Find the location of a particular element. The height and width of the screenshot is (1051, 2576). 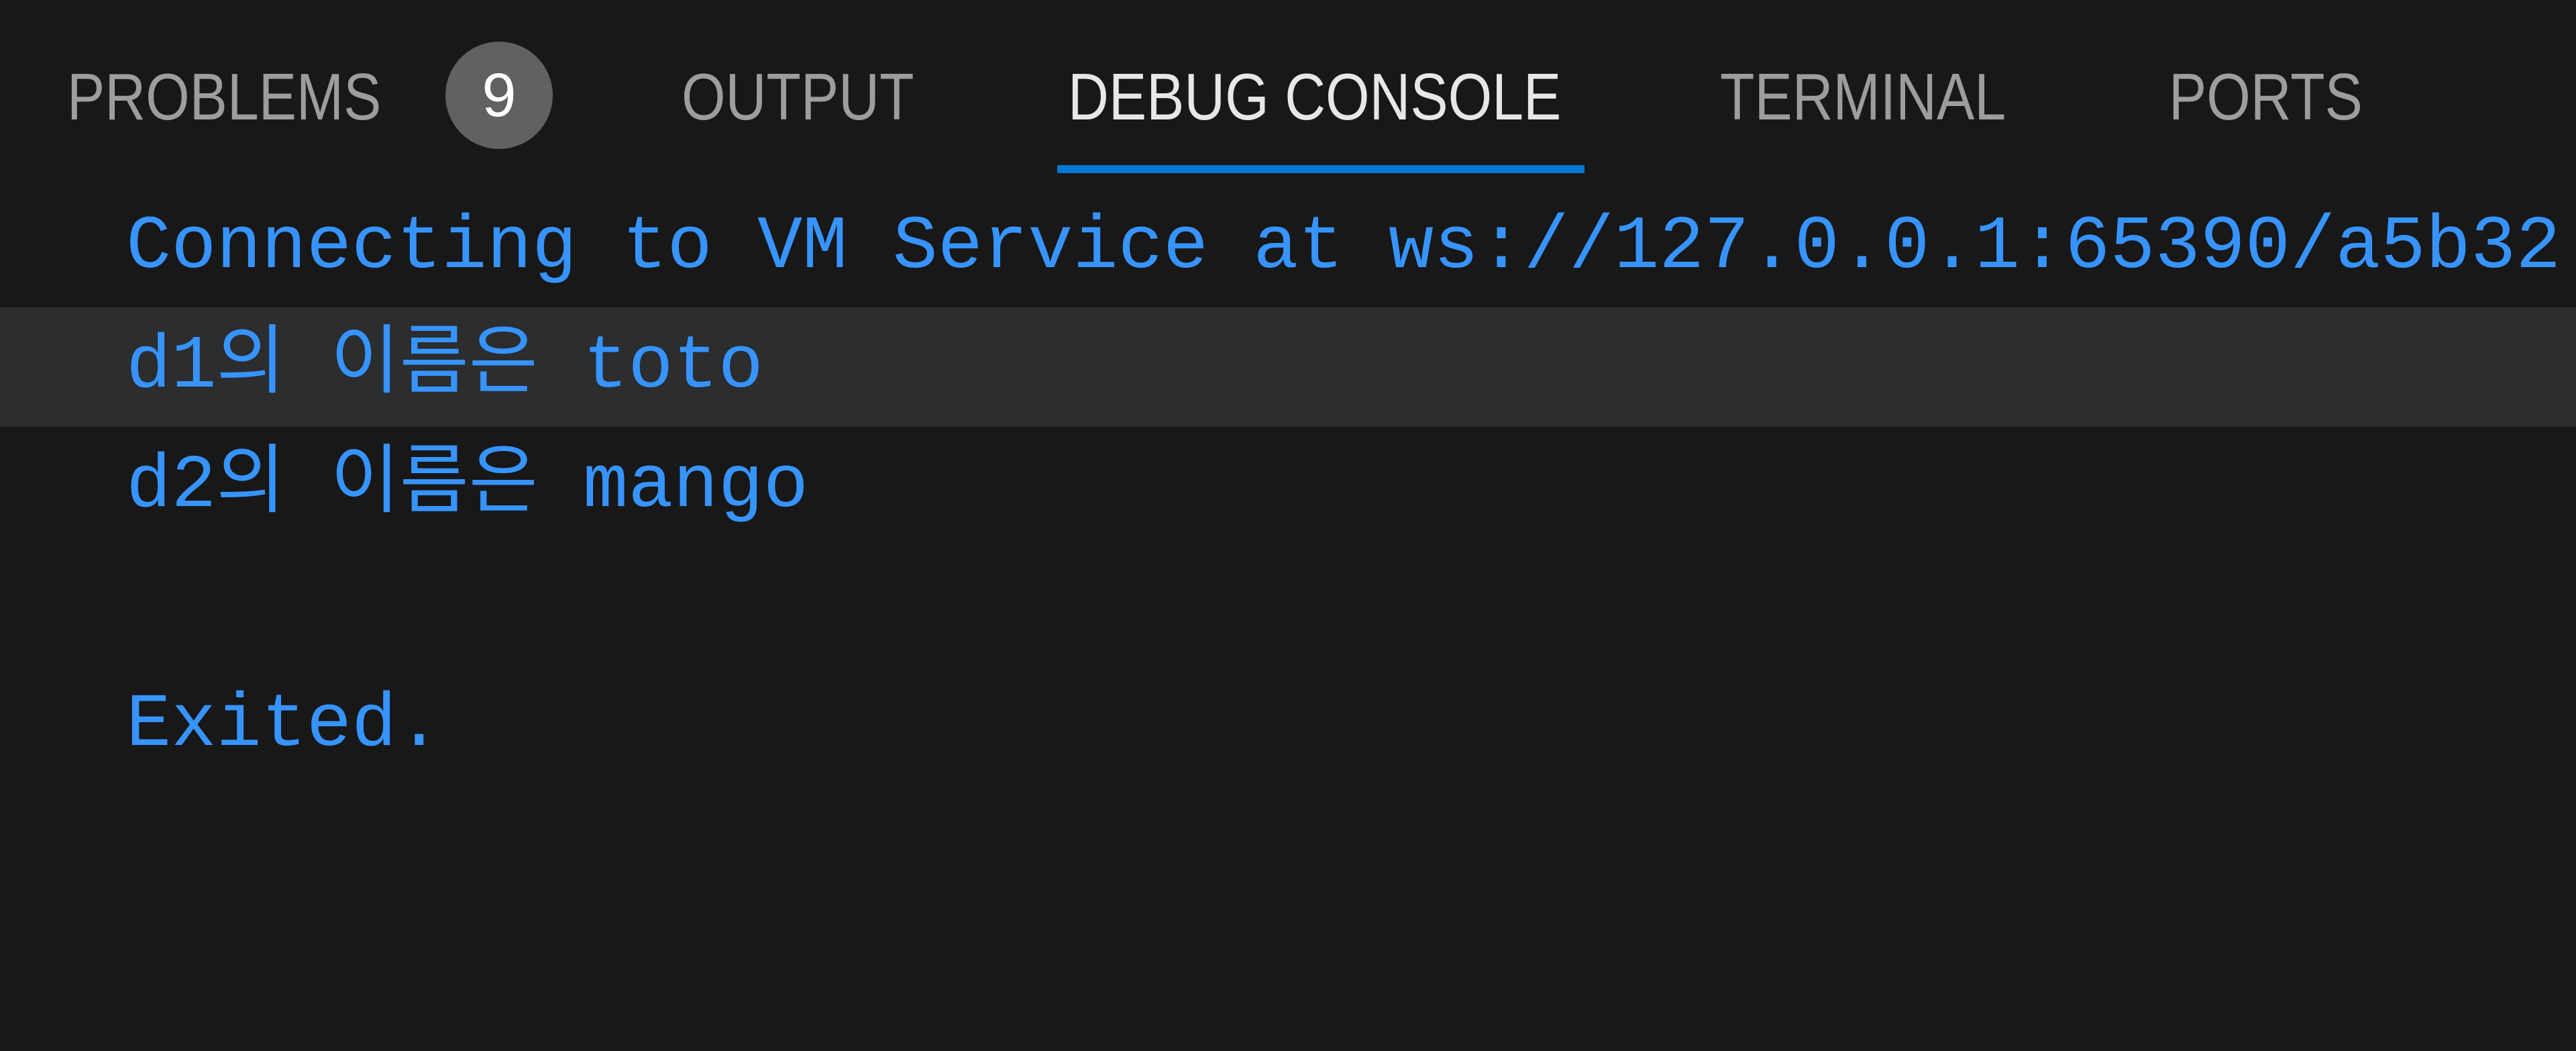

tab-debug-console: DEBUG CONSOLE is located at coordinates (1314, 97).